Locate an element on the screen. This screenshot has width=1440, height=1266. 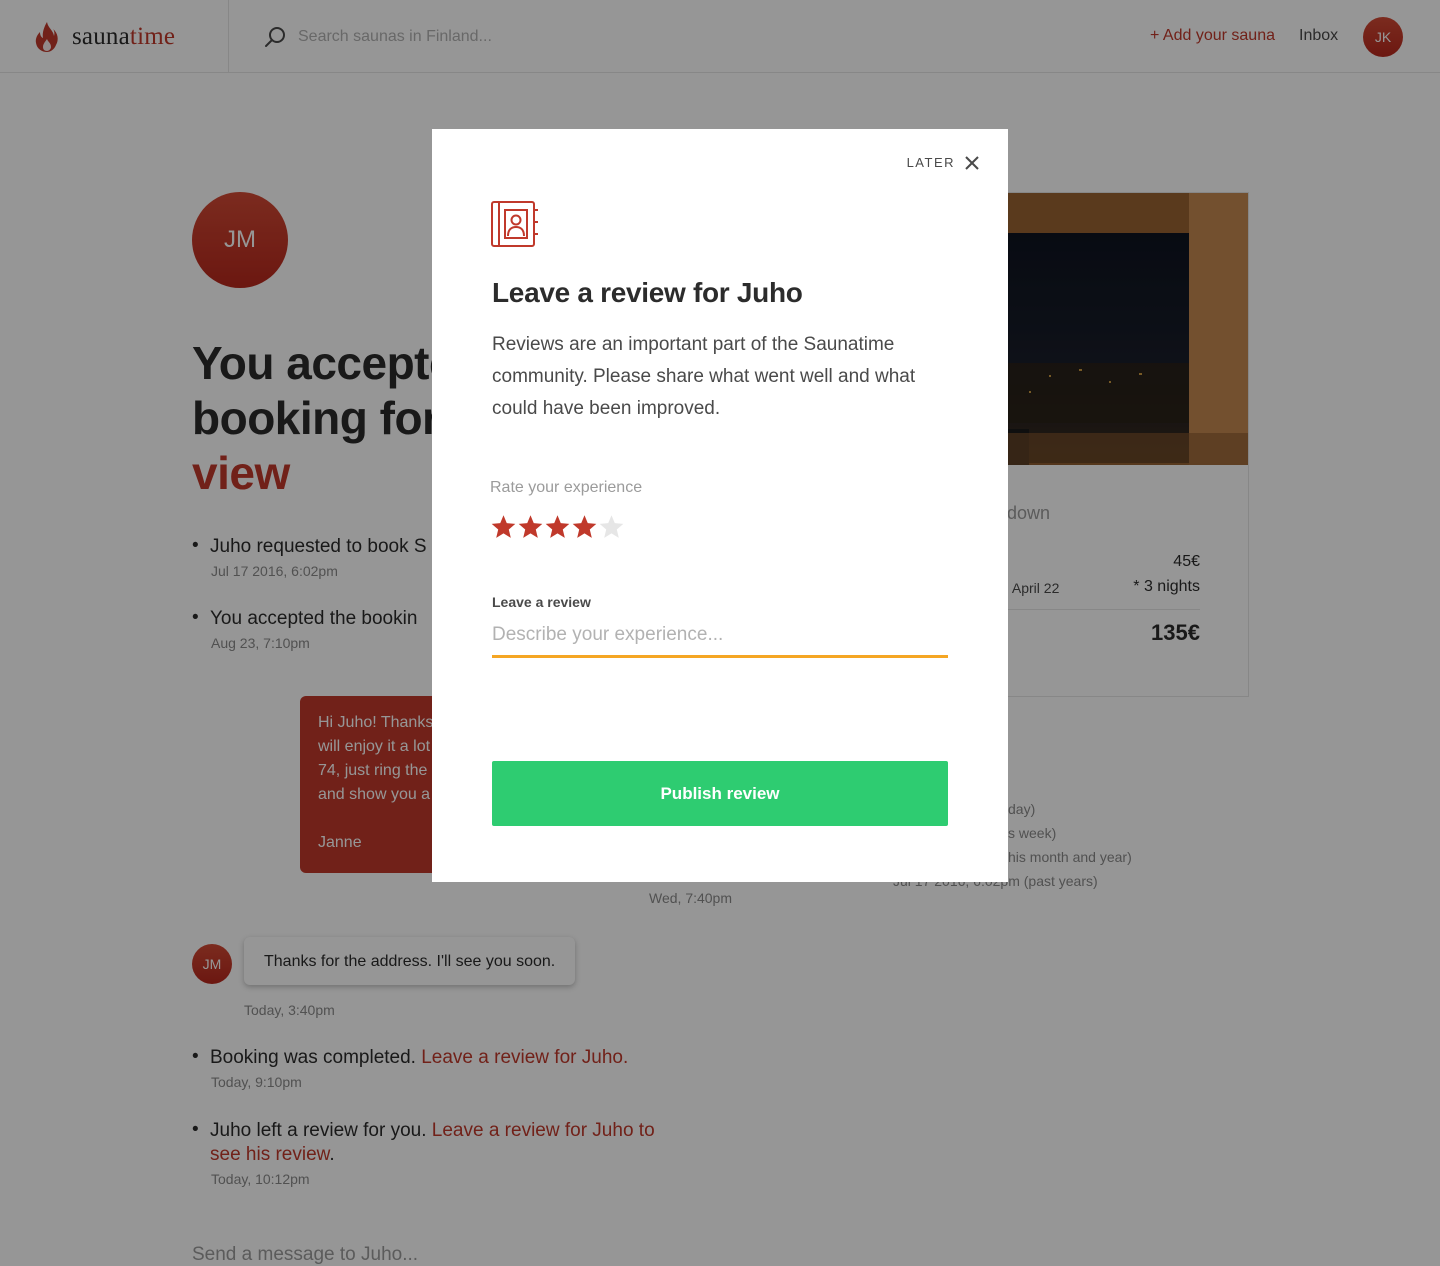
star-rating is located at coordinates (557, 527).